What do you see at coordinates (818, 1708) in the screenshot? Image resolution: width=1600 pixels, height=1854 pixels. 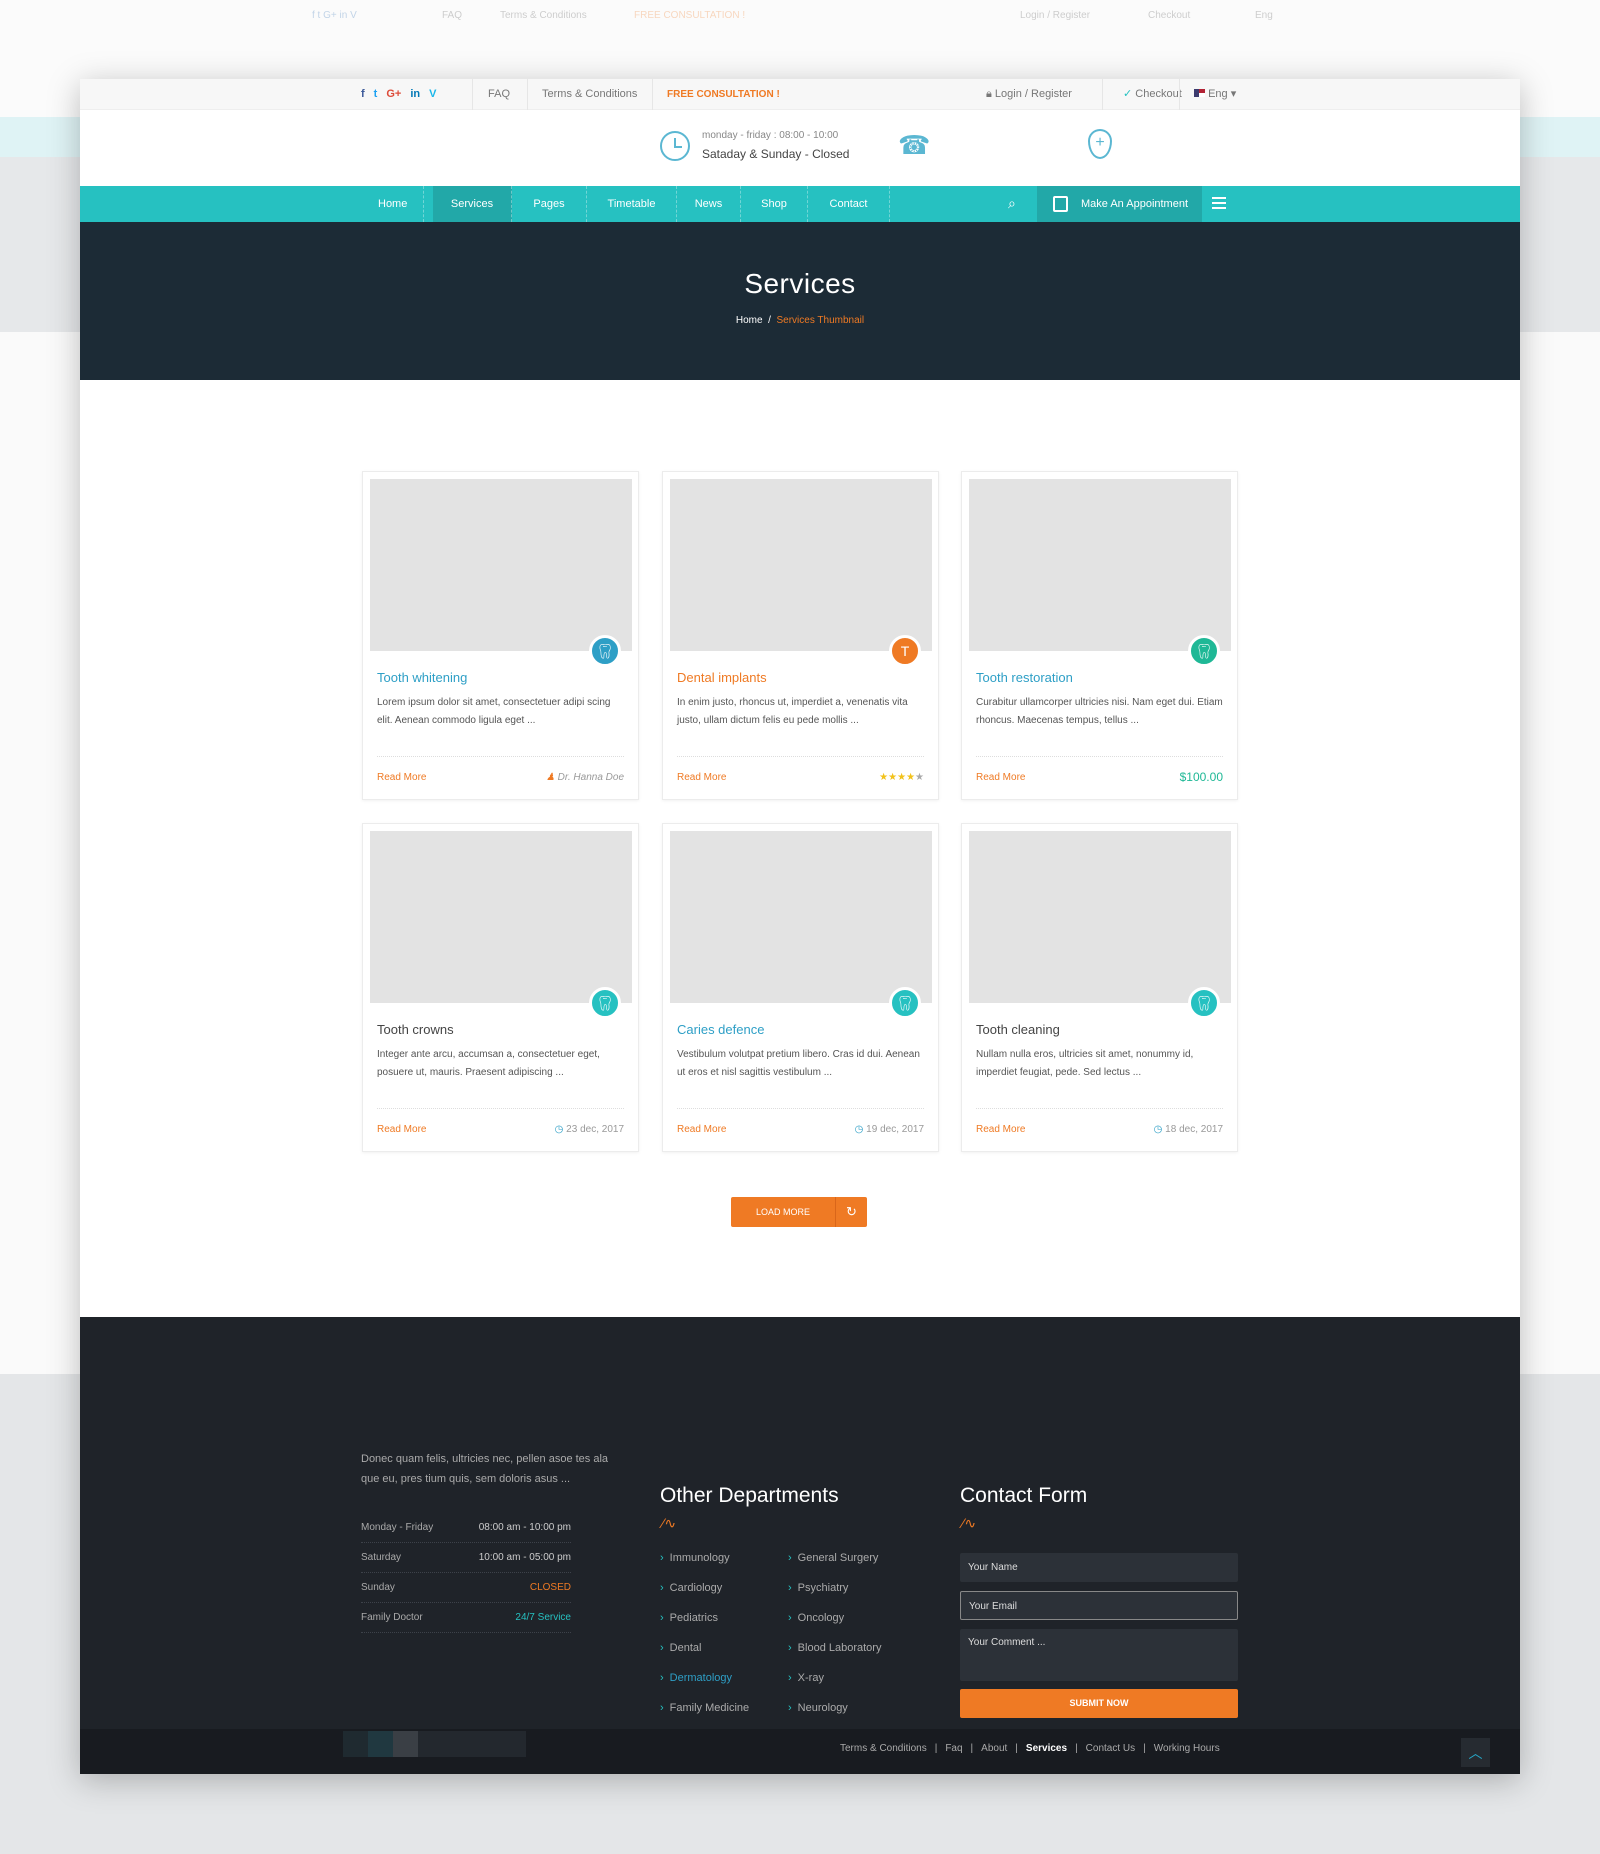 I see `department-link: › Neurology` at bounding box center [818, 1708].